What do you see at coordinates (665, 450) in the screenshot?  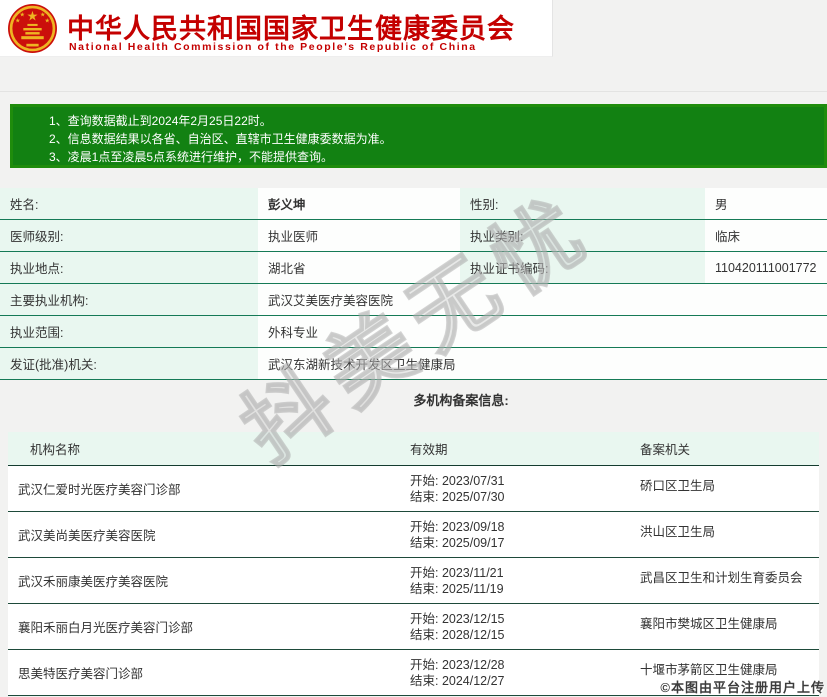 I see `filing-agency-column-header: 备案机关` at bounding box center [665, 450].